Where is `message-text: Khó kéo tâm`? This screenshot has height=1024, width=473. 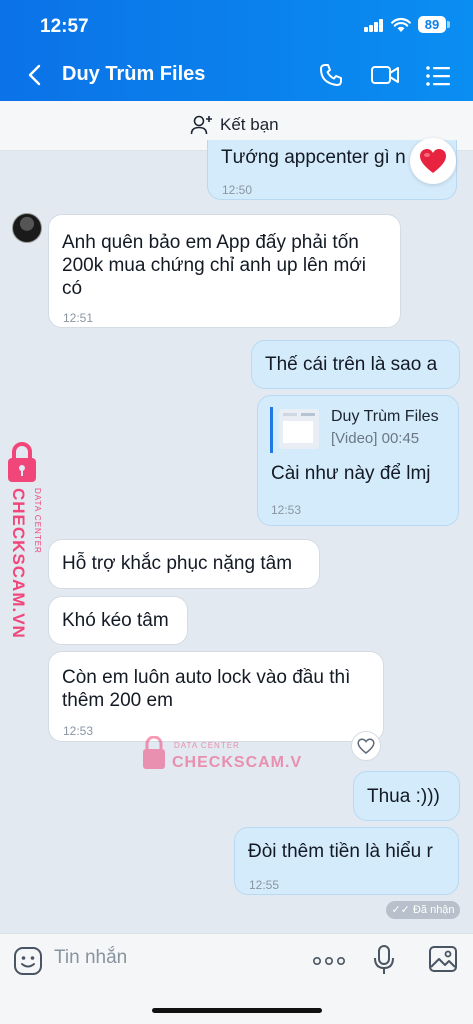
message-text: Khó kéo tâm is located at coordinates (115, 620).